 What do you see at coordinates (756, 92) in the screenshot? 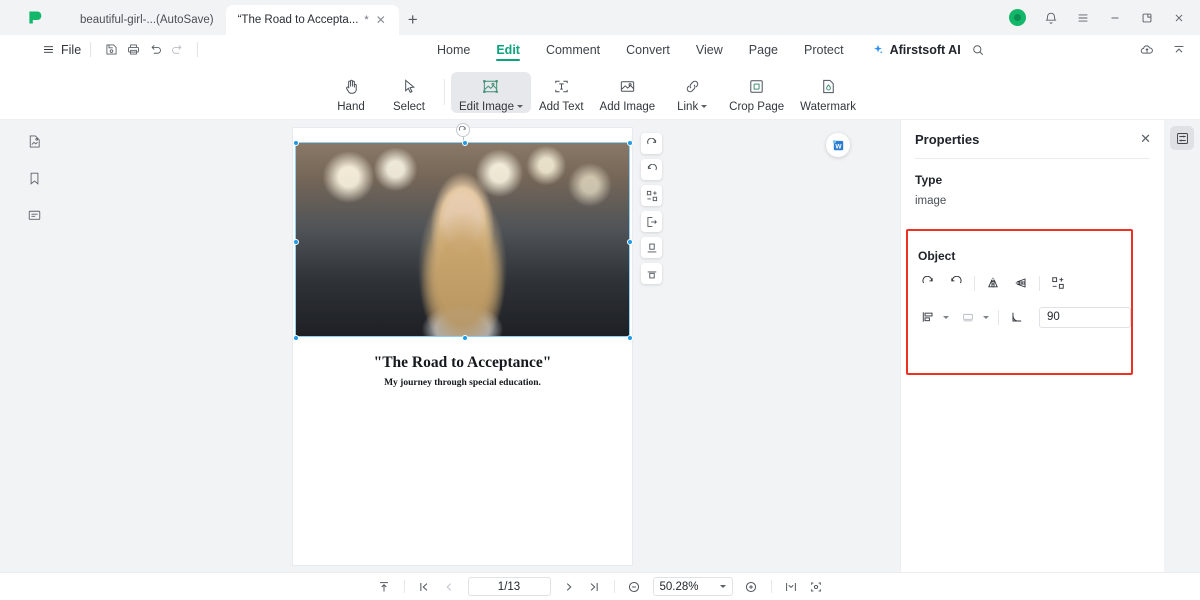
I see `crop-page-tool: Crop Page` at bounding box center [756, 92].